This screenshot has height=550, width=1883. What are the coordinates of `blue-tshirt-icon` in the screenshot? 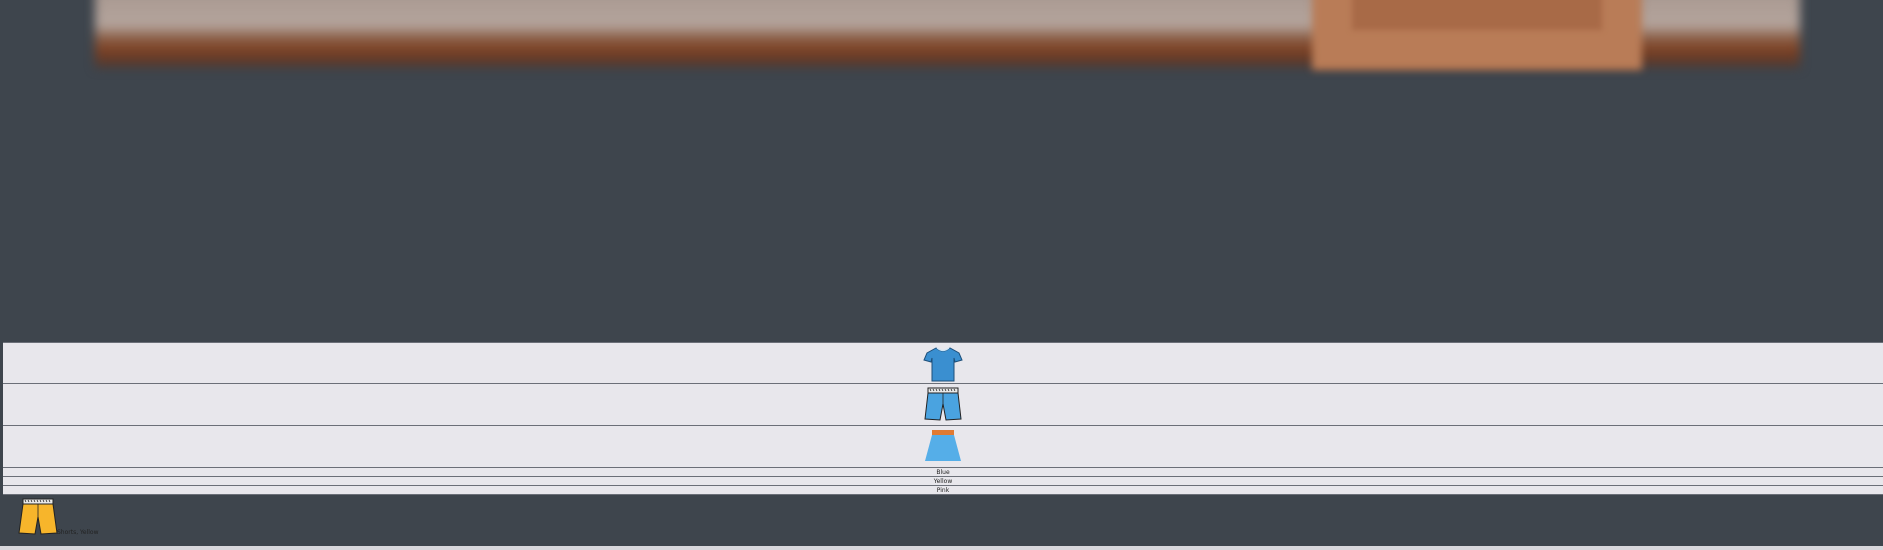 It's located at (943, 364).